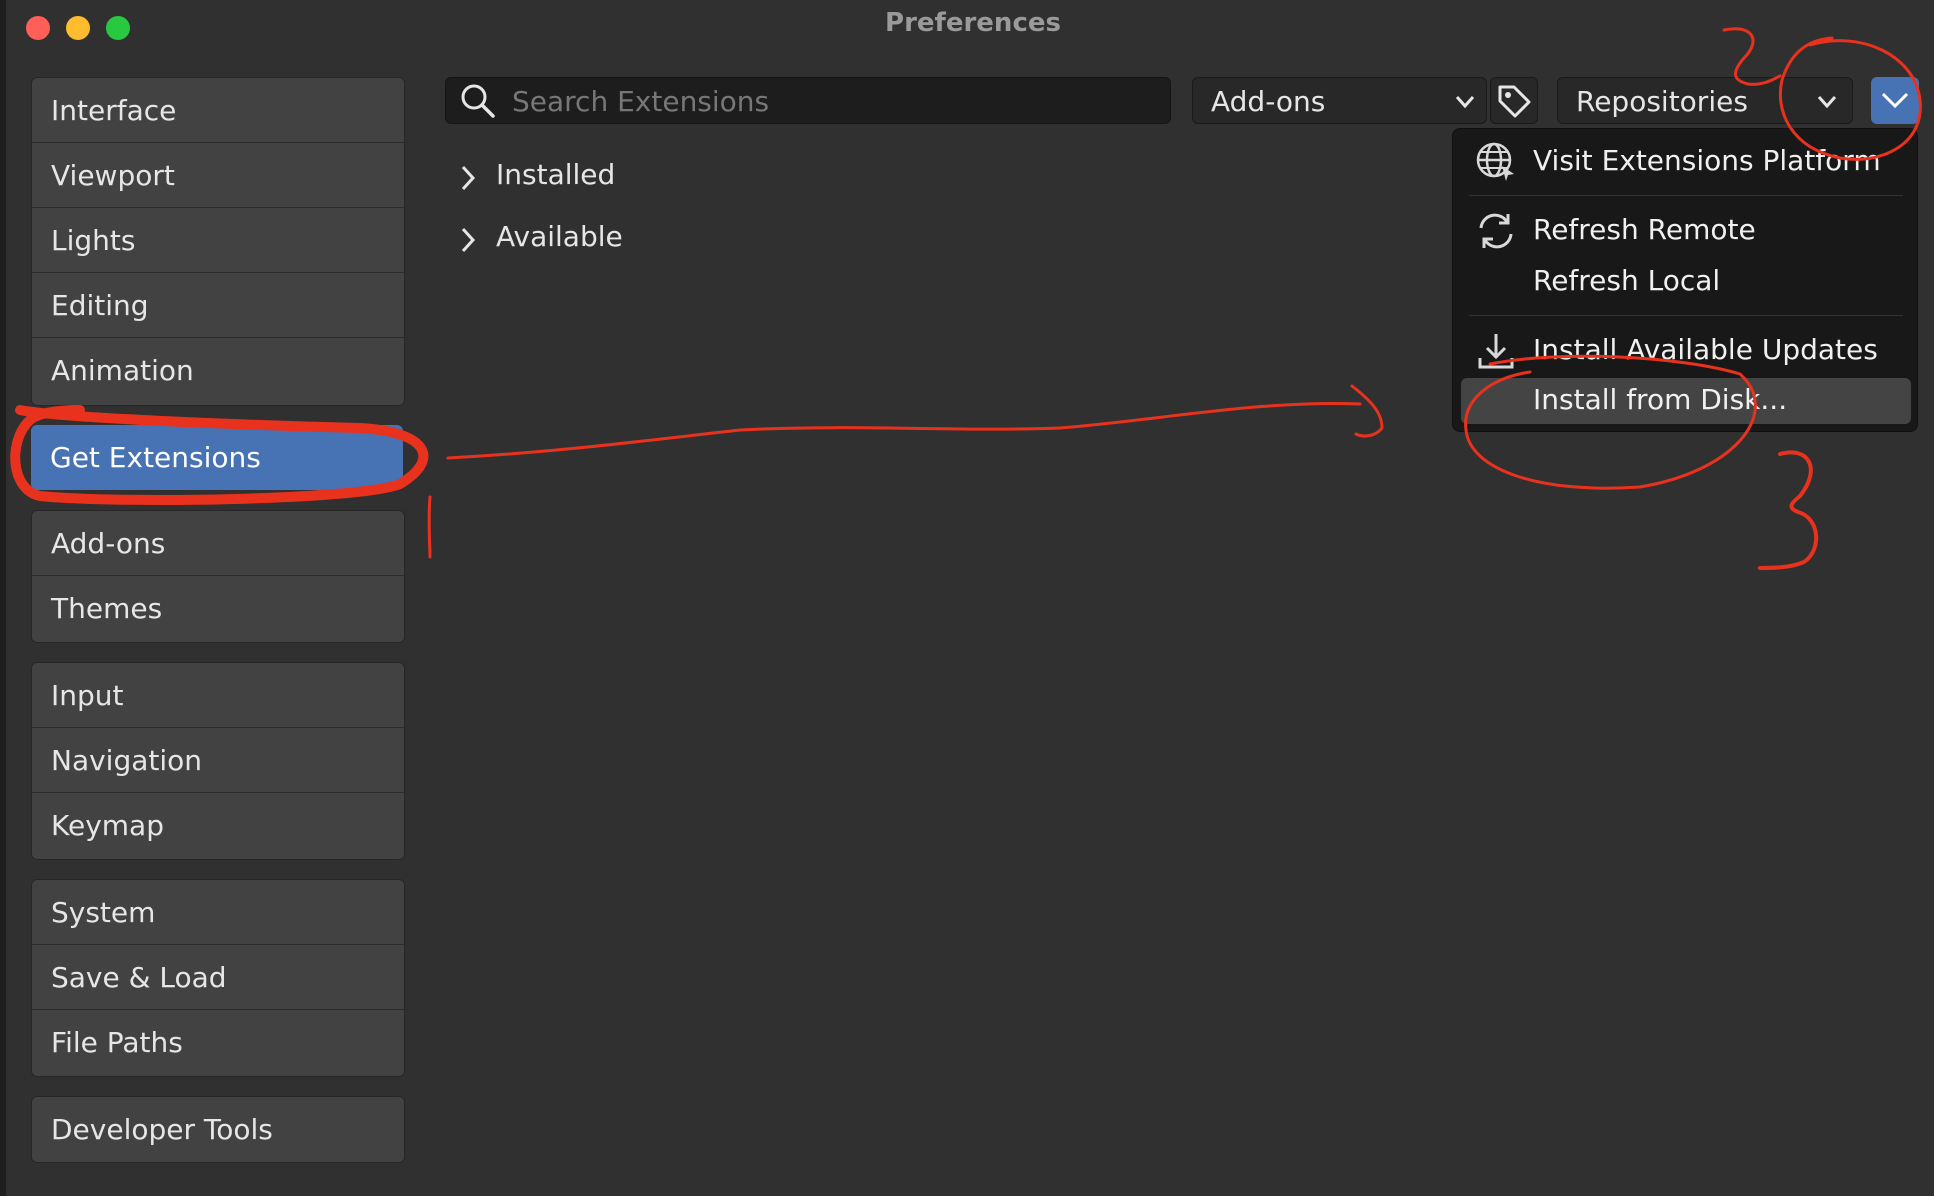  What do you see at coordinates (218, 912) in the screenshot?
I see `sidebar-item-system: System` at bounding box center [218, 912].